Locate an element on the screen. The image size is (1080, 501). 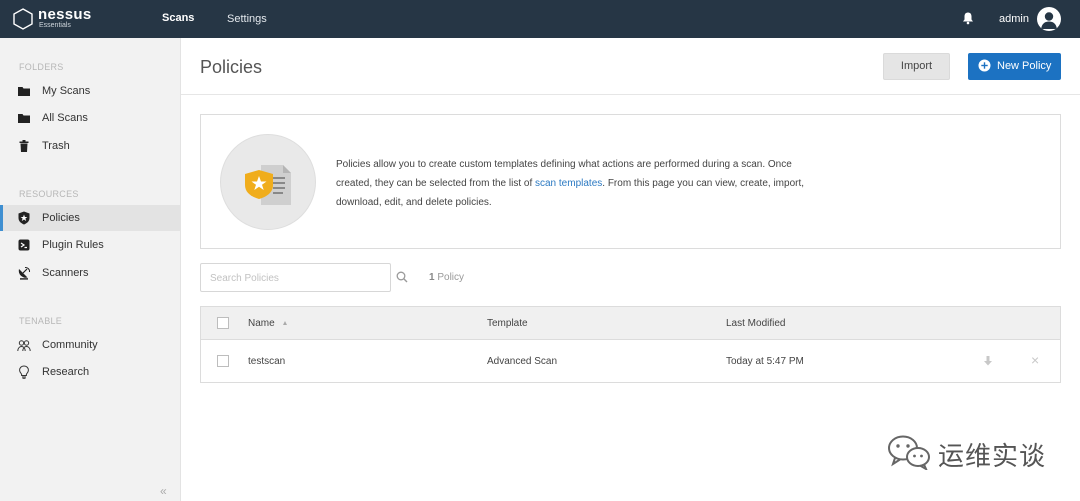
satellite-dish-icon is located at coordinates (24, 273).